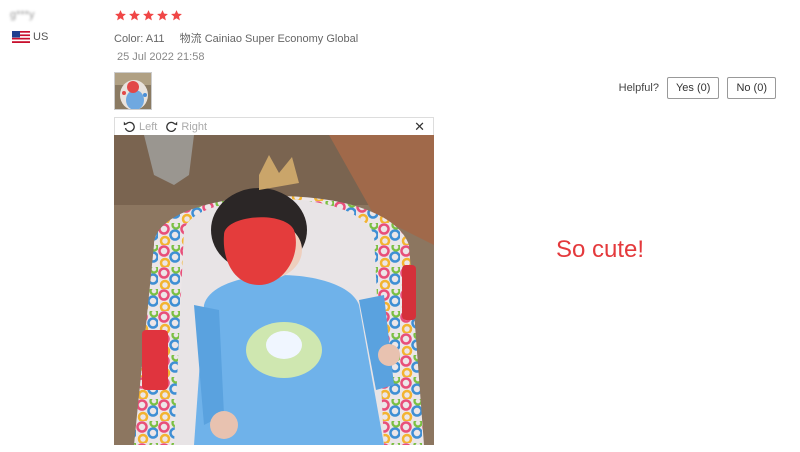  What do you see at coordinates (22, 15) in the screenshot?
I see `reviewer-name: g***y` at bounding box center [22, 15].